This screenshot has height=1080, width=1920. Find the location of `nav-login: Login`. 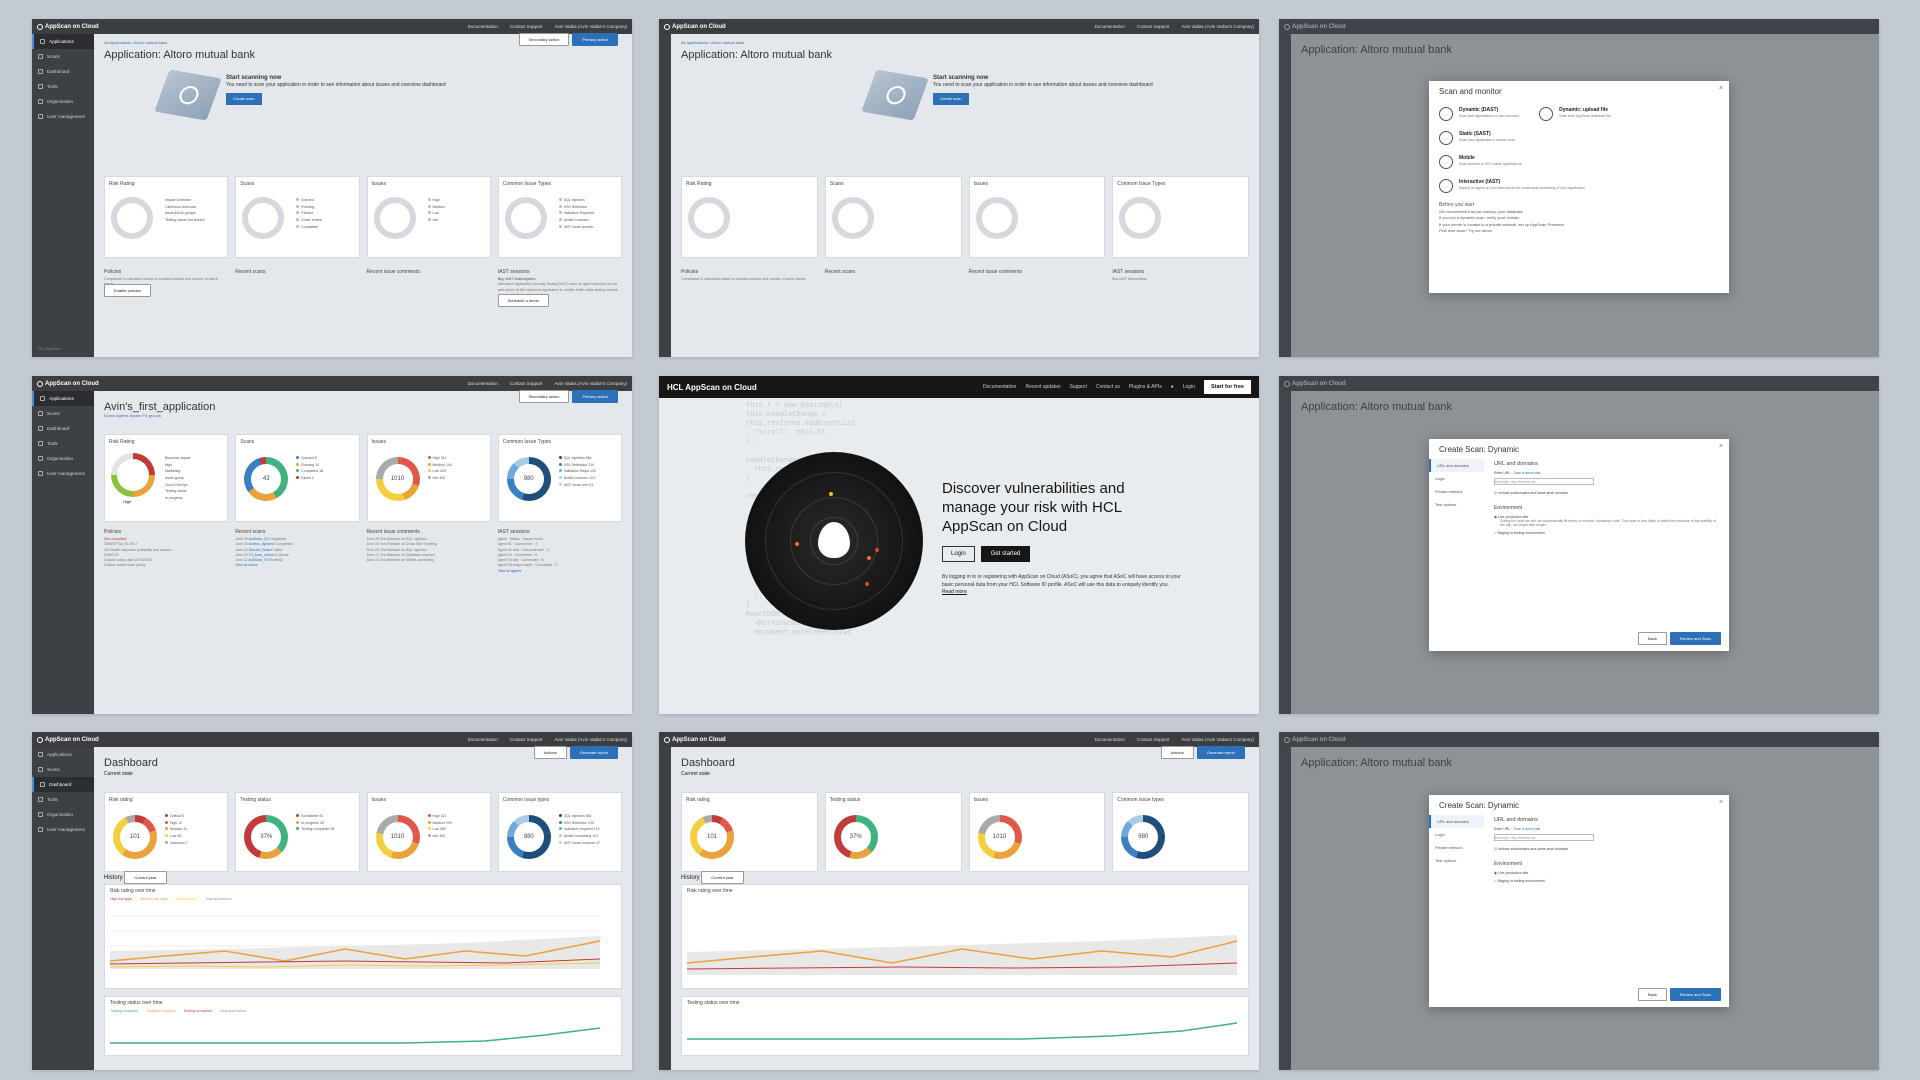

nav-login: Login is located at coordinates (1189, 387).